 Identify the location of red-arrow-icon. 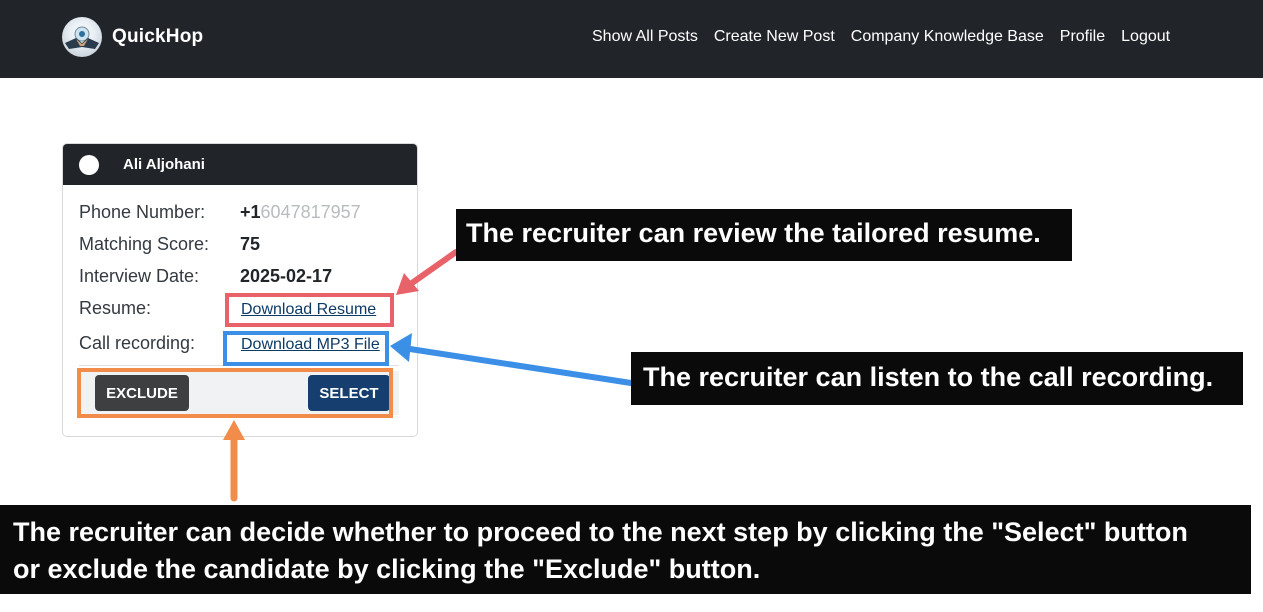
(427, 272).